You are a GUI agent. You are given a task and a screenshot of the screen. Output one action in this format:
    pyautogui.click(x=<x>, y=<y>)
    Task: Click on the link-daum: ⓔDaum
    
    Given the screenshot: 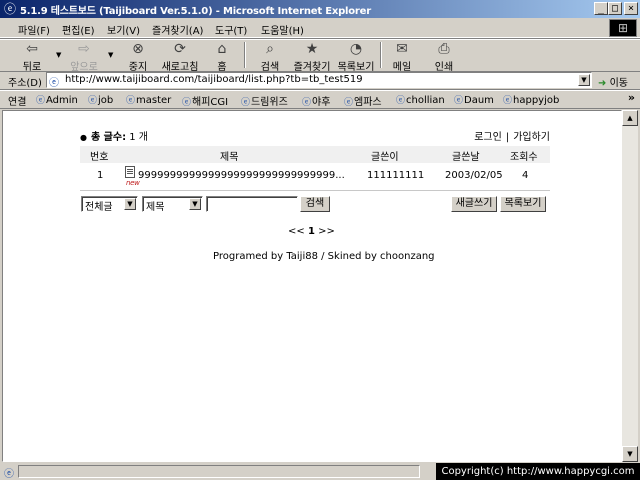 What is the action you would take?
    pyautogui.click(x=474, y=99)
    